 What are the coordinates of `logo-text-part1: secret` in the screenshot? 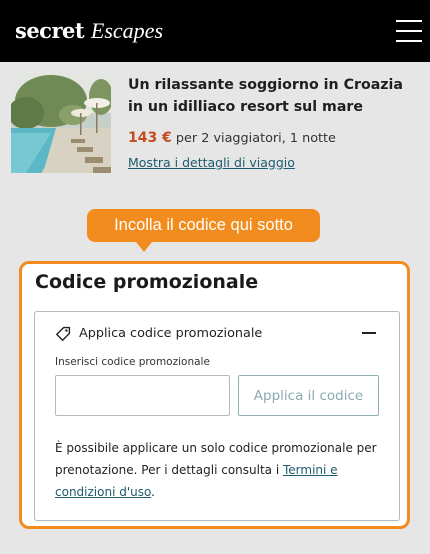 It's located at (50, 30).